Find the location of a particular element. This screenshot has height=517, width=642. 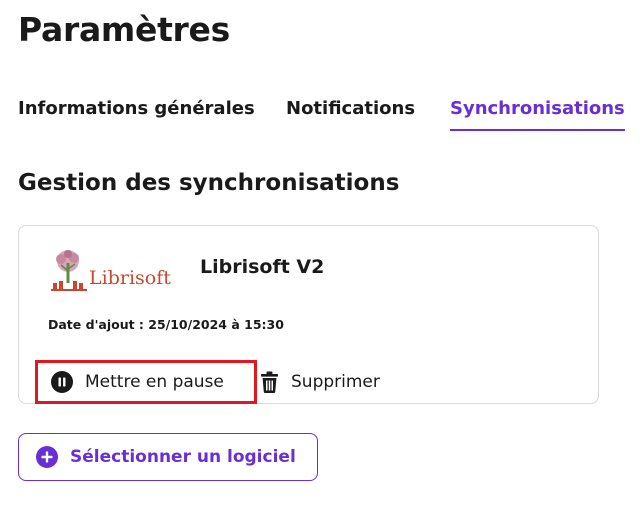

librisoft-logo: Librisoft is located at coordinates (110, 270).